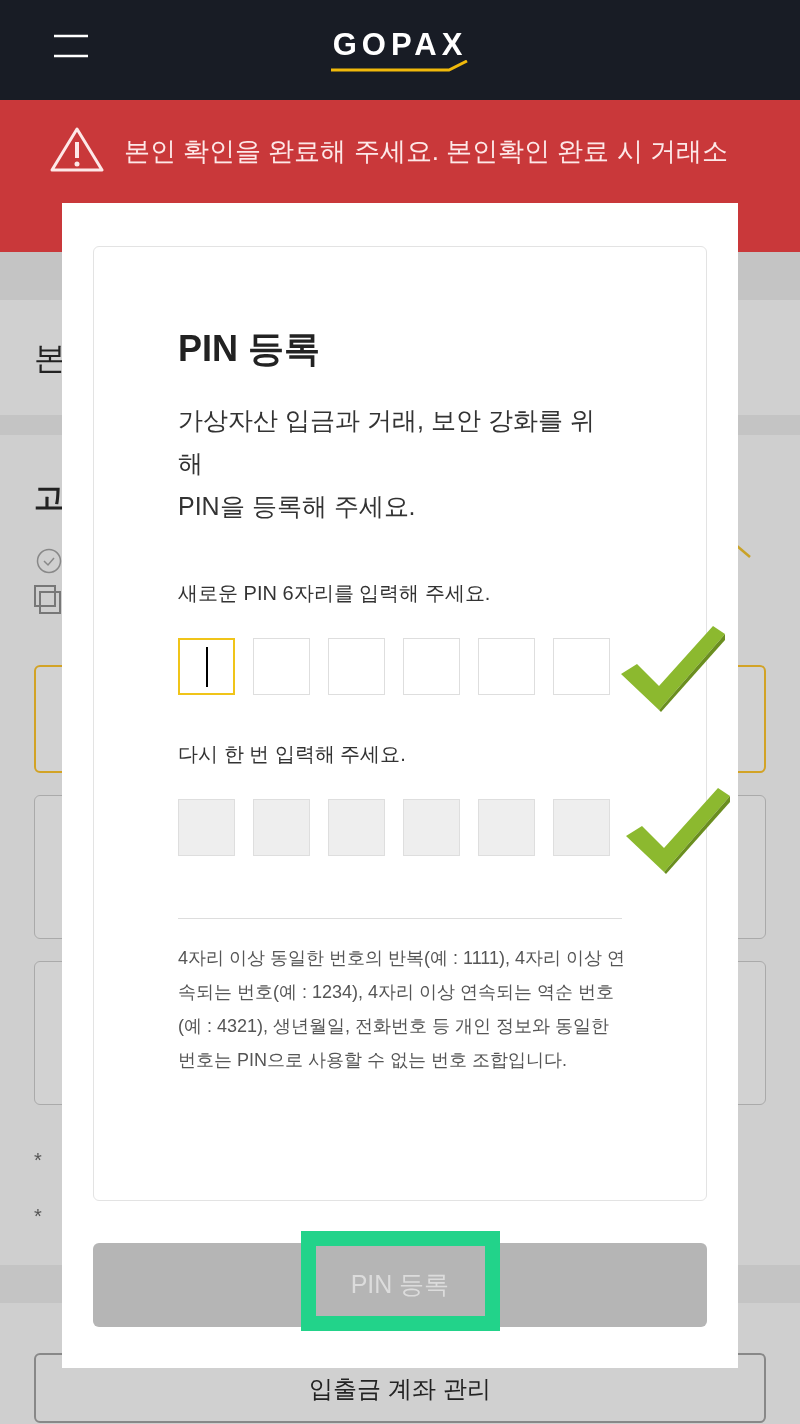 The image size is (800, 1424). What do you see at coordinates (402, 1009) in the screenshot?
I see `pin-rule-note: 4자리 이상 동일한 번호의 반복(예 : 1111), 4자리 이상 연속되는 번호(예 : 1234), 4자리 이상 연속되는 역순 번호(예 : 4321), 생년월일, 전화번호 등 개인 정보와 동일한 번호는 PIN으로 사용할 수 없는 번호 조합입니다.` at bounding box center [402, 1009].